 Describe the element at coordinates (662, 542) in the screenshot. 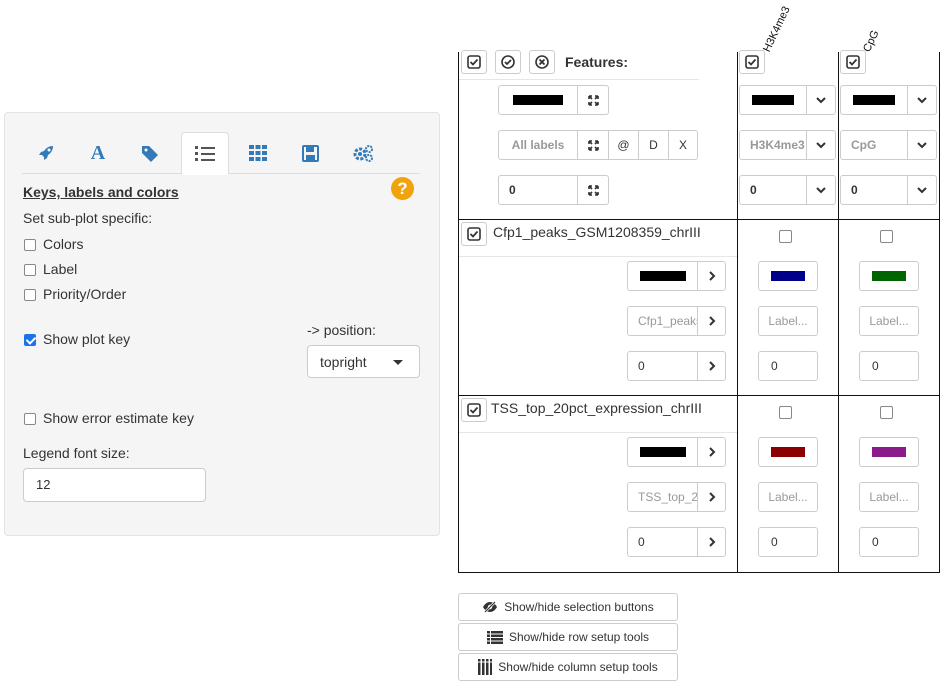

I see `row-order-input-tss: 0` at that location.